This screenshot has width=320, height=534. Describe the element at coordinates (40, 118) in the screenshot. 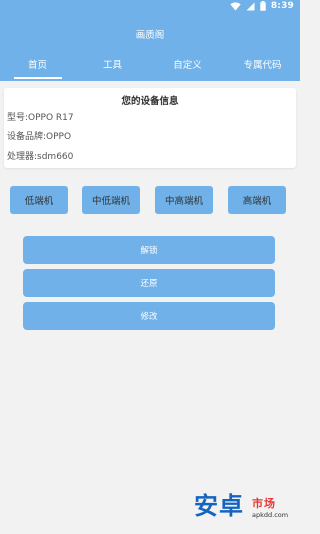

I see `device-model: 型号:OPPO R17` at that location.